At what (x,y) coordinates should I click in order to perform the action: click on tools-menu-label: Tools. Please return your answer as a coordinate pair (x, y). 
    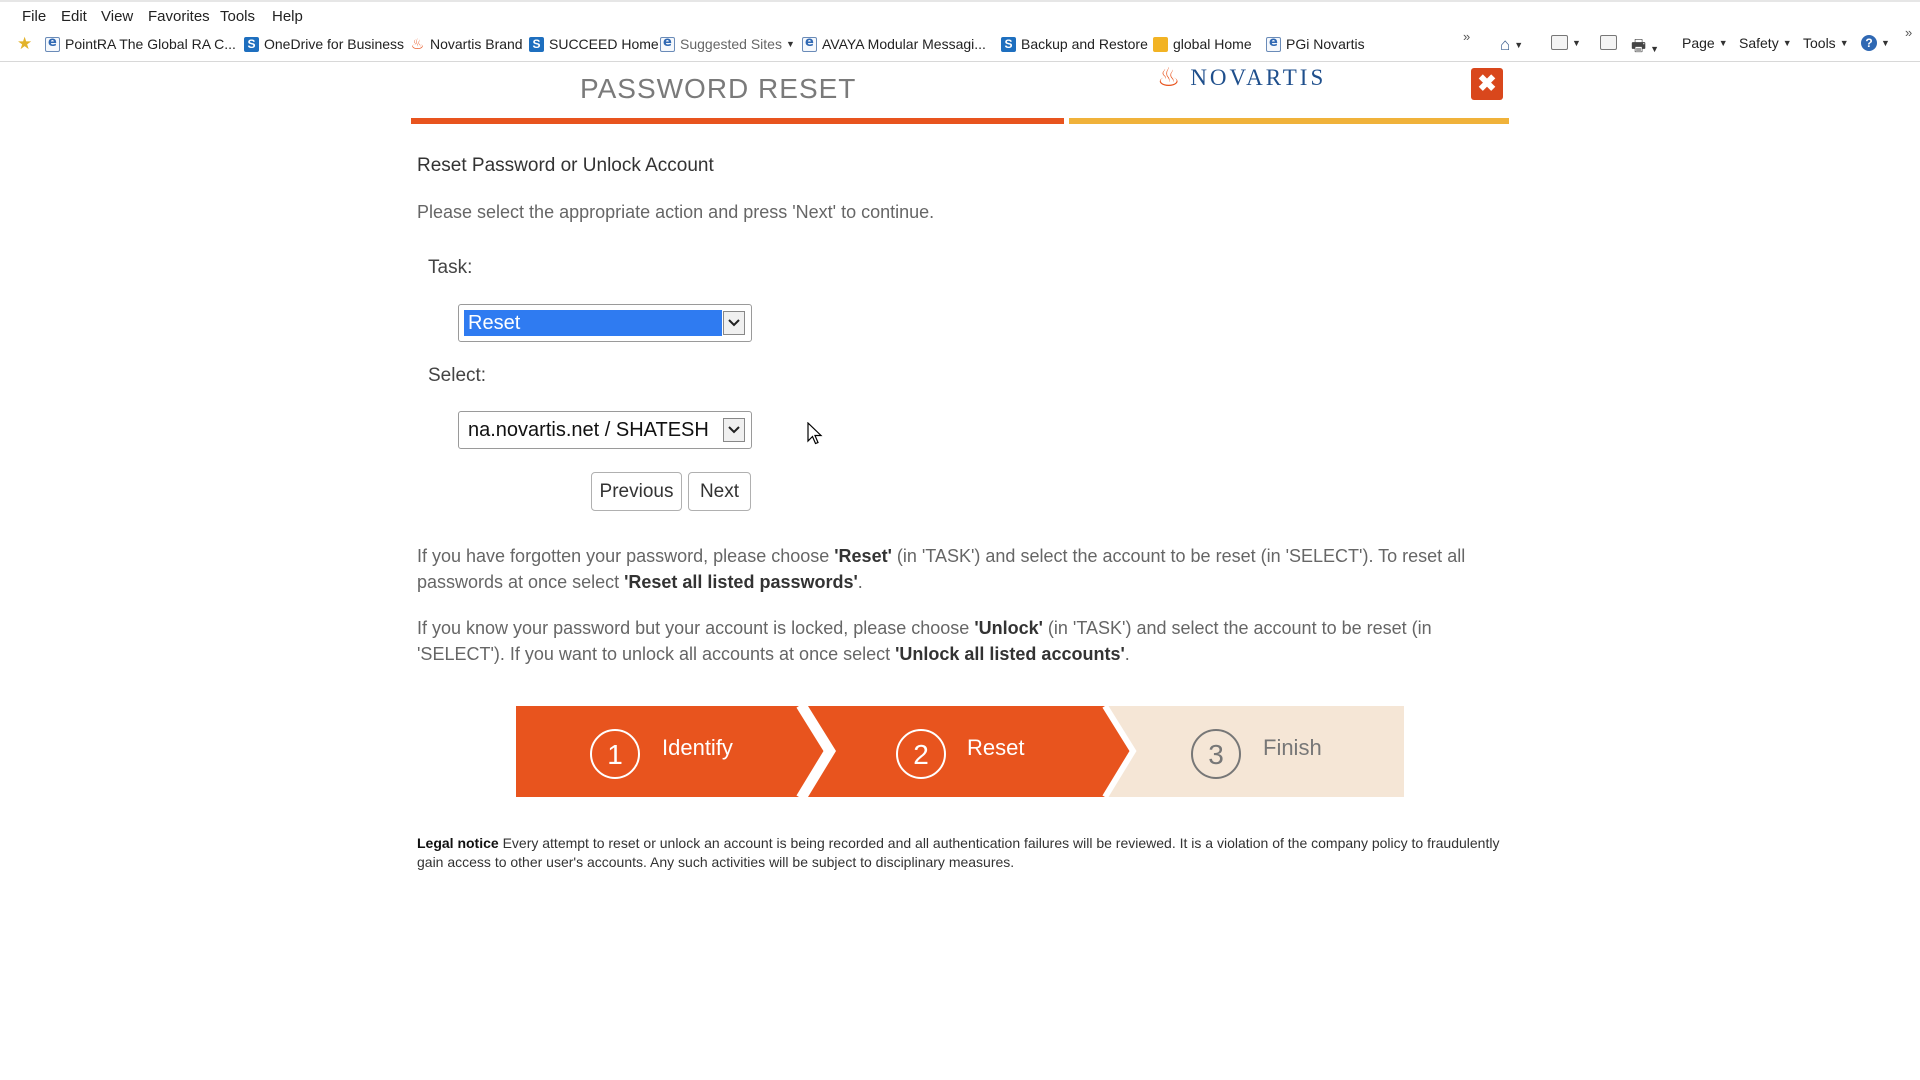
    Looking at the image, I should click on (1819, 43).